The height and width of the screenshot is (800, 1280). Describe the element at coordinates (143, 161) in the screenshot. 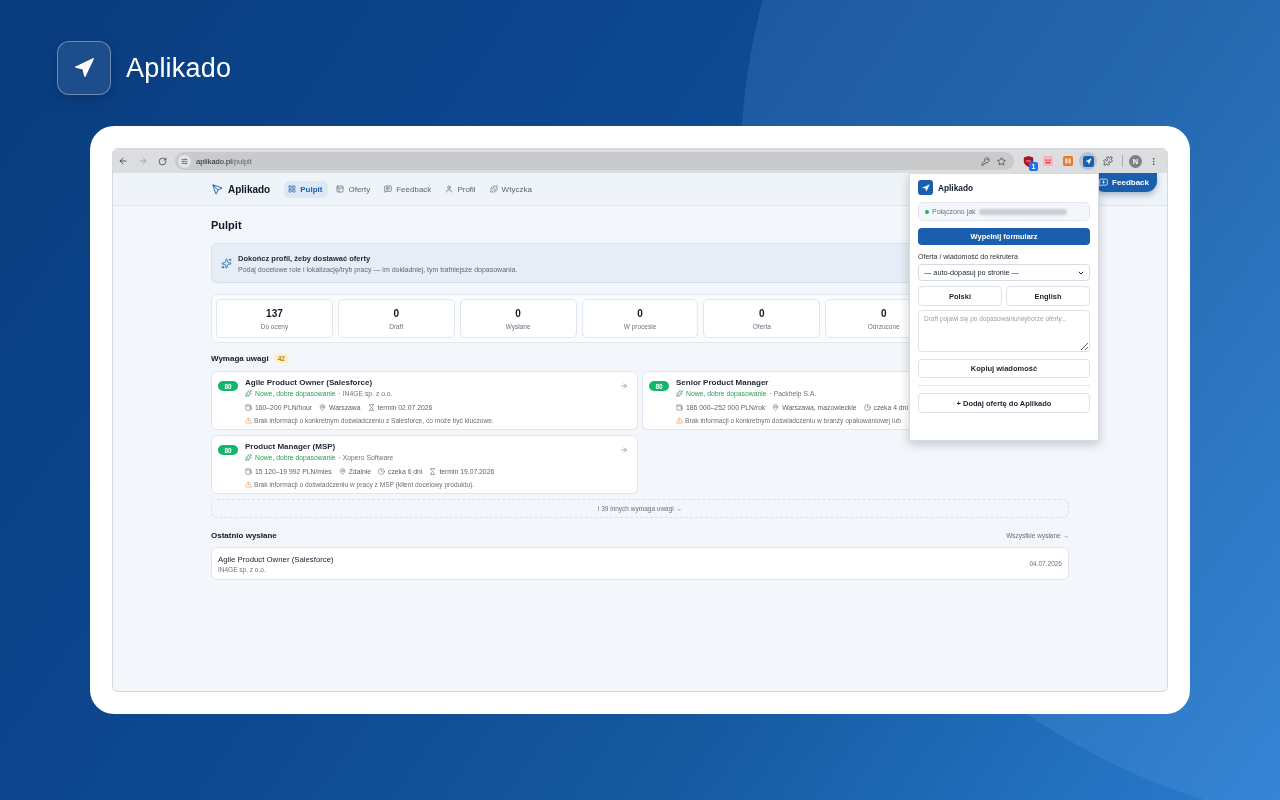

I see `forward-icon` at that location.